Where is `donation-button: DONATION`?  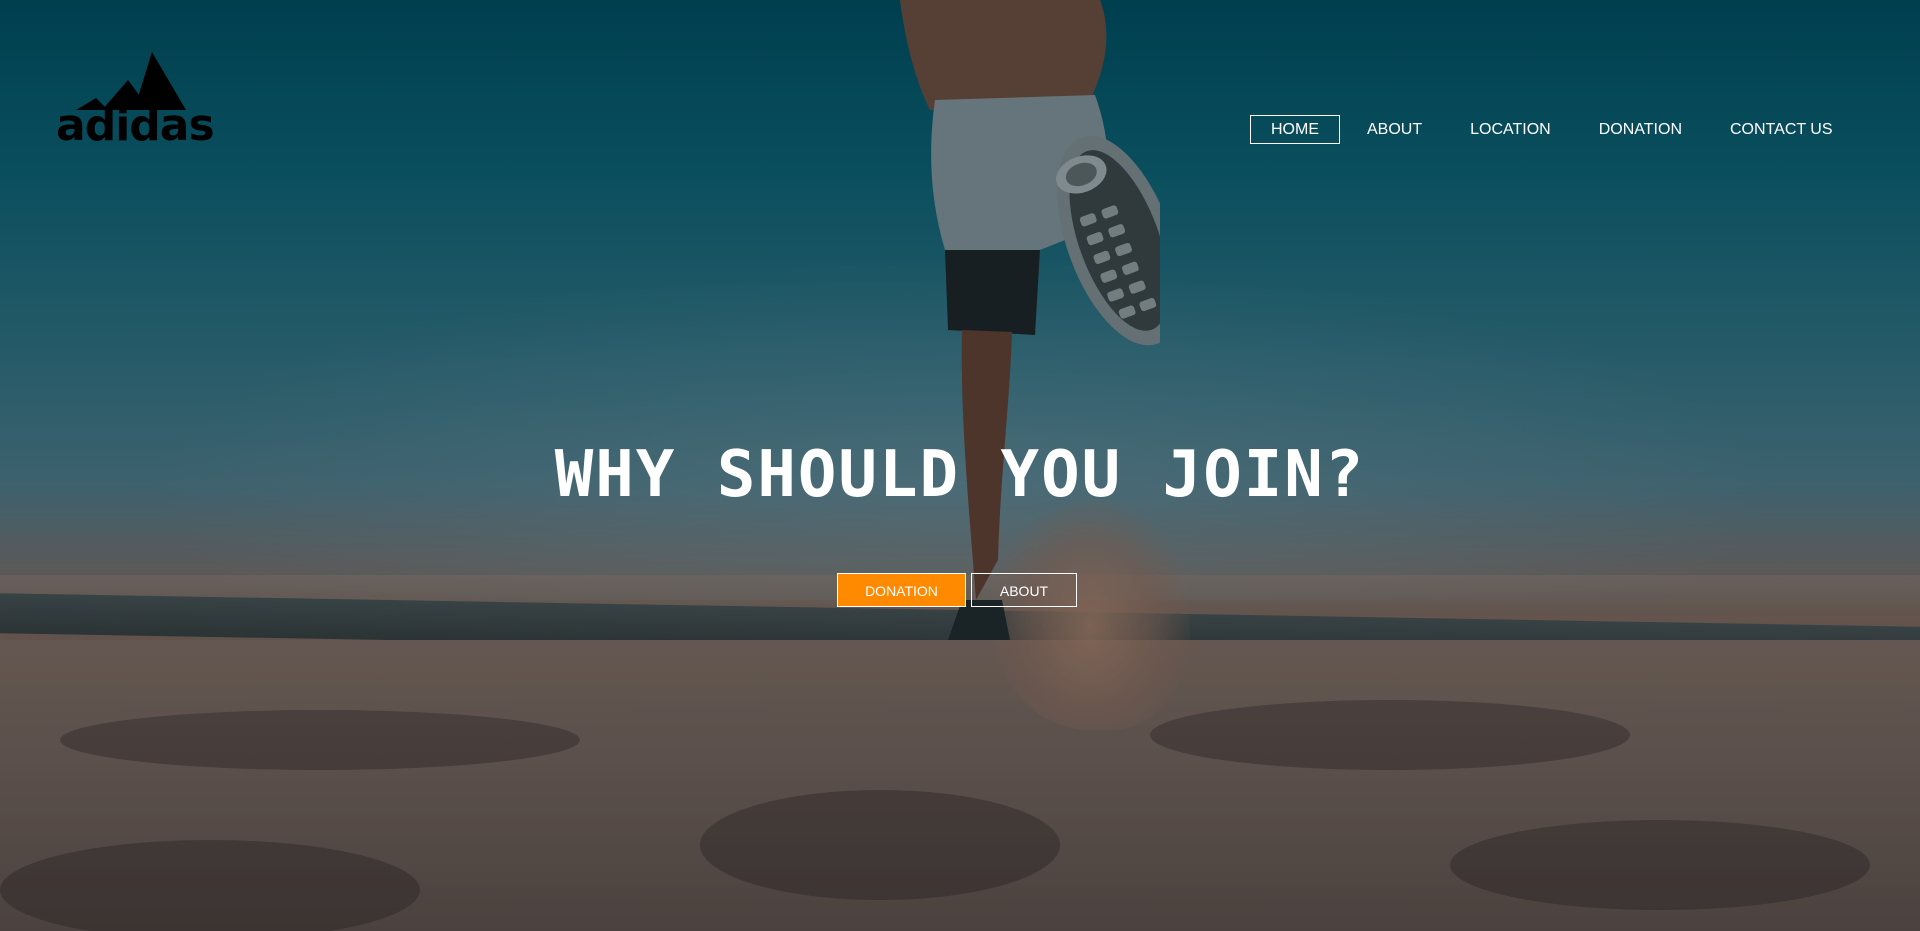
donation-button: DONATION is located at coordinates (901, 590).